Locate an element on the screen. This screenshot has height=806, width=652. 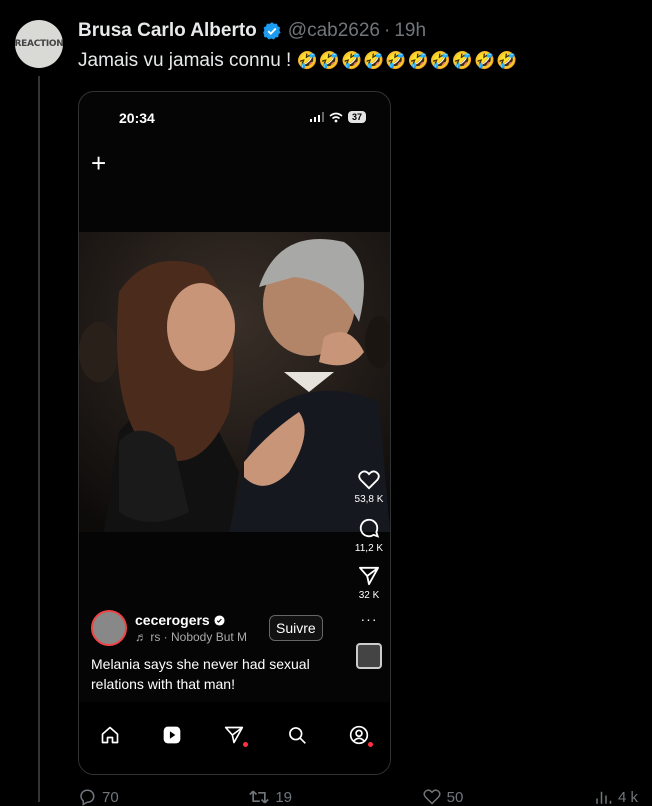
comment-action: 11,2 K is located at coordinates (369, 535).